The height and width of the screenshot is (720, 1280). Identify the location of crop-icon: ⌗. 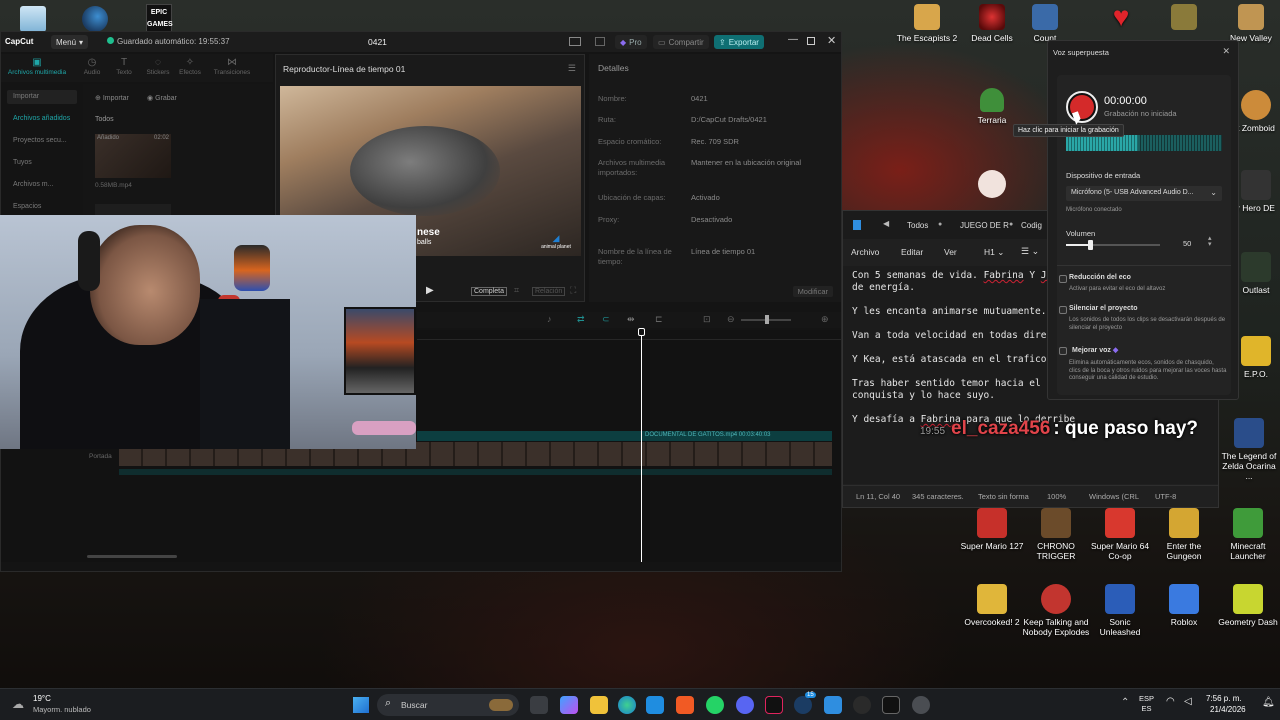
(516, 290).